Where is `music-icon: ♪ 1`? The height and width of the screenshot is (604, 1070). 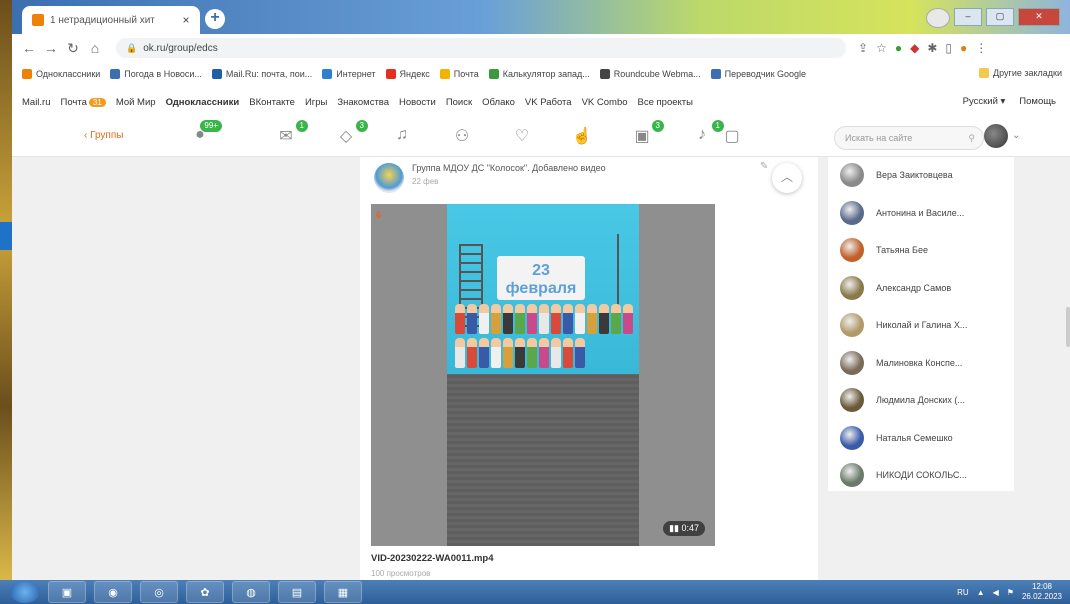
music-icon: ♪ 1 is located at coordinates (707, 134).